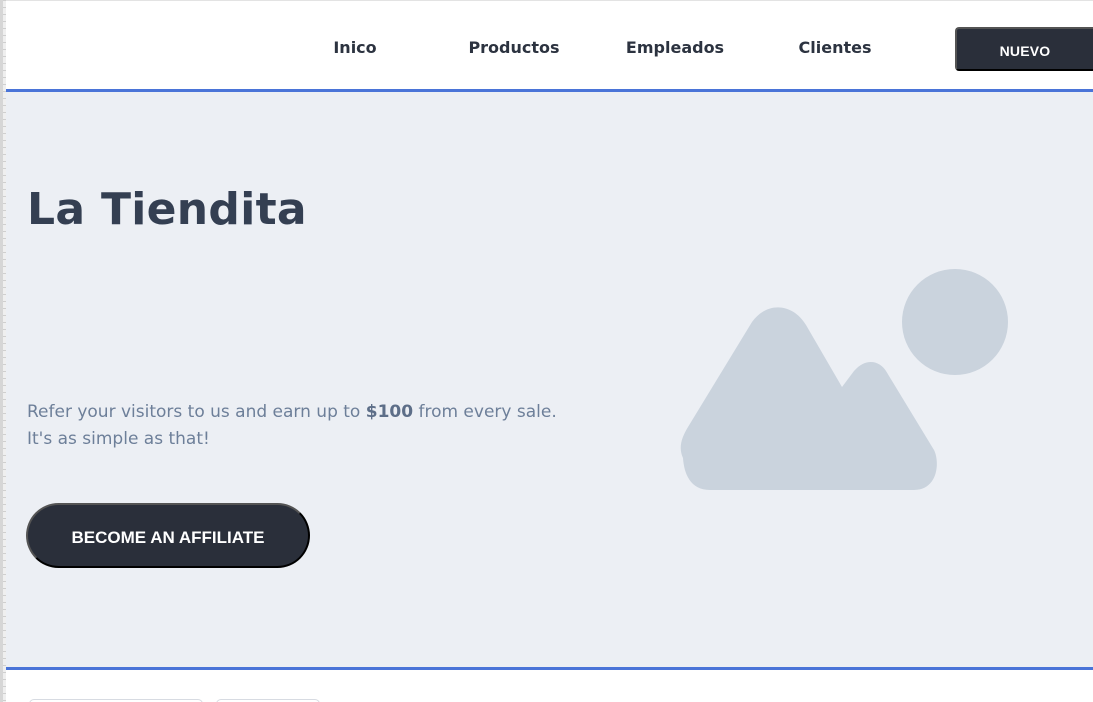  Describe the element at coordinates (955, 322) in the screenshot. I see `sun-circle` at that location.